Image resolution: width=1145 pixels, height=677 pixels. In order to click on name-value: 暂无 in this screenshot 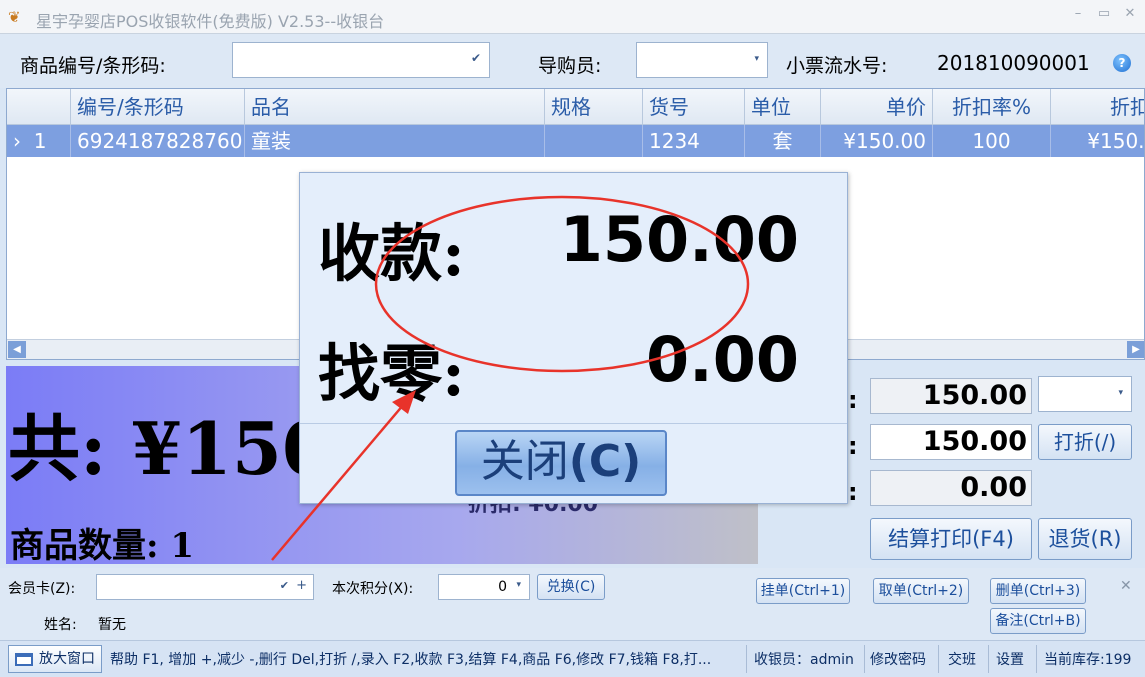, I will do `click(112, 625)`.